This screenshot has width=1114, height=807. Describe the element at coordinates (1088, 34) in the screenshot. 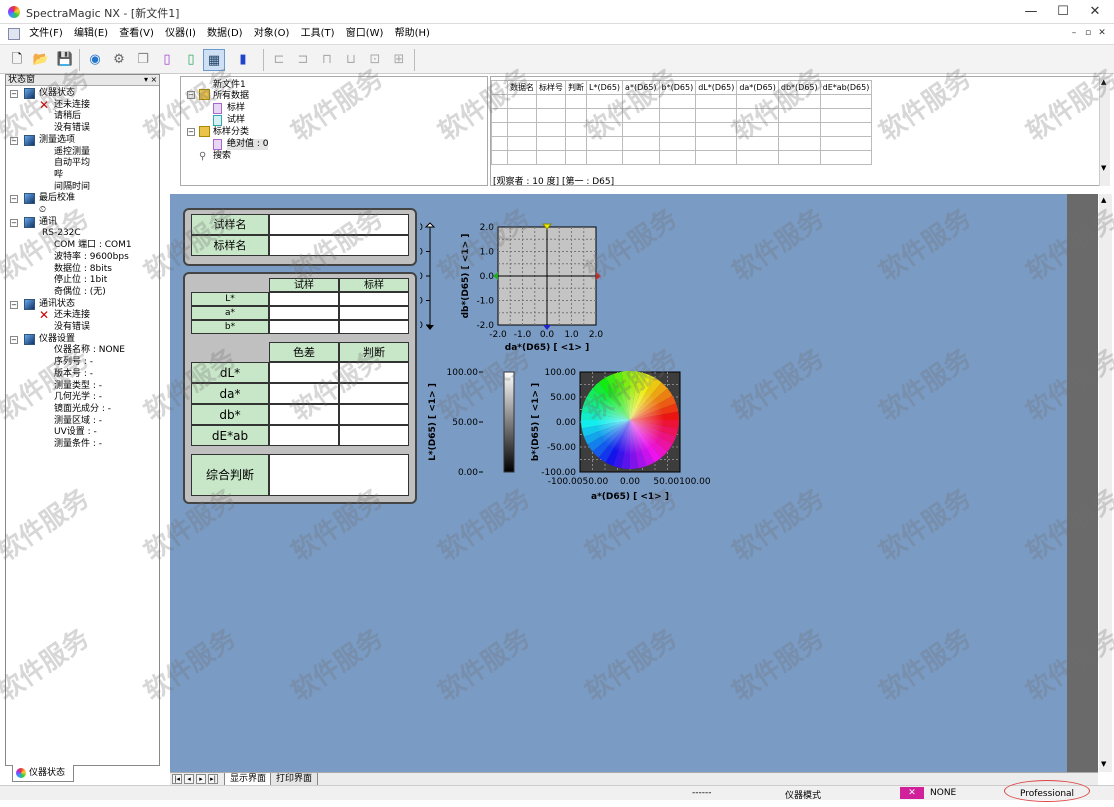

I see `mdi-restore-button: ▫` at that location.